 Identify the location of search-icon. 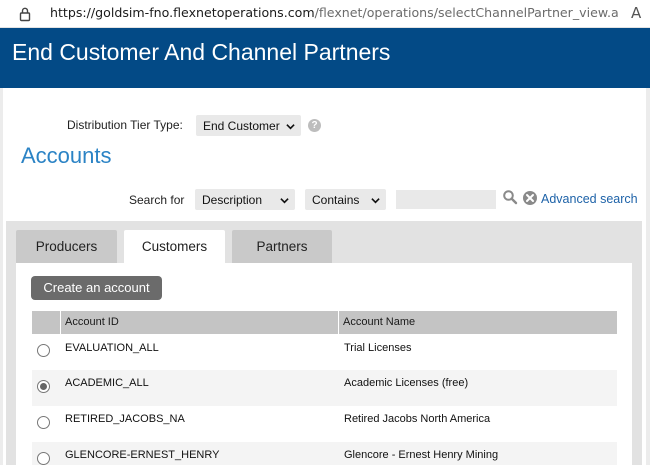
(510, 197).